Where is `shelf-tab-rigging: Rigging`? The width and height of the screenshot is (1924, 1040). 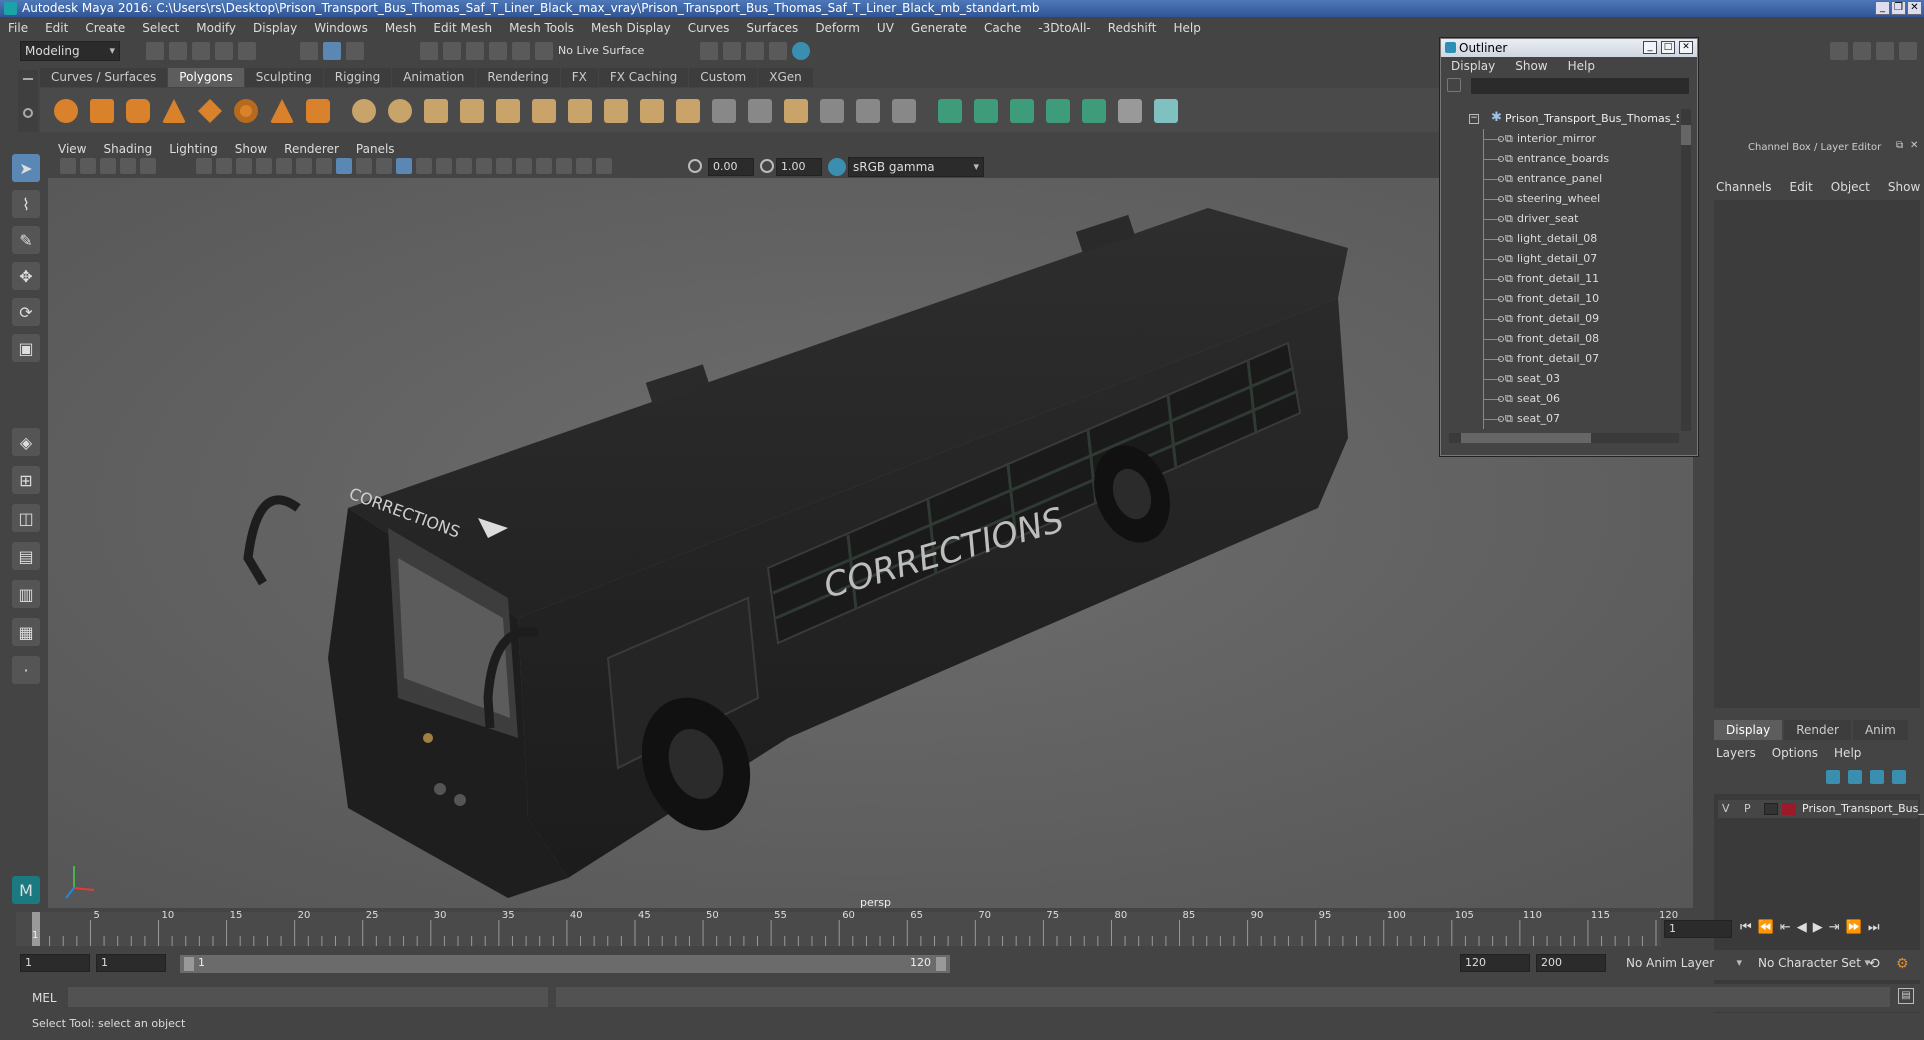
shelf-tab-rigging: Rigging is located at coordinates (357, 77).